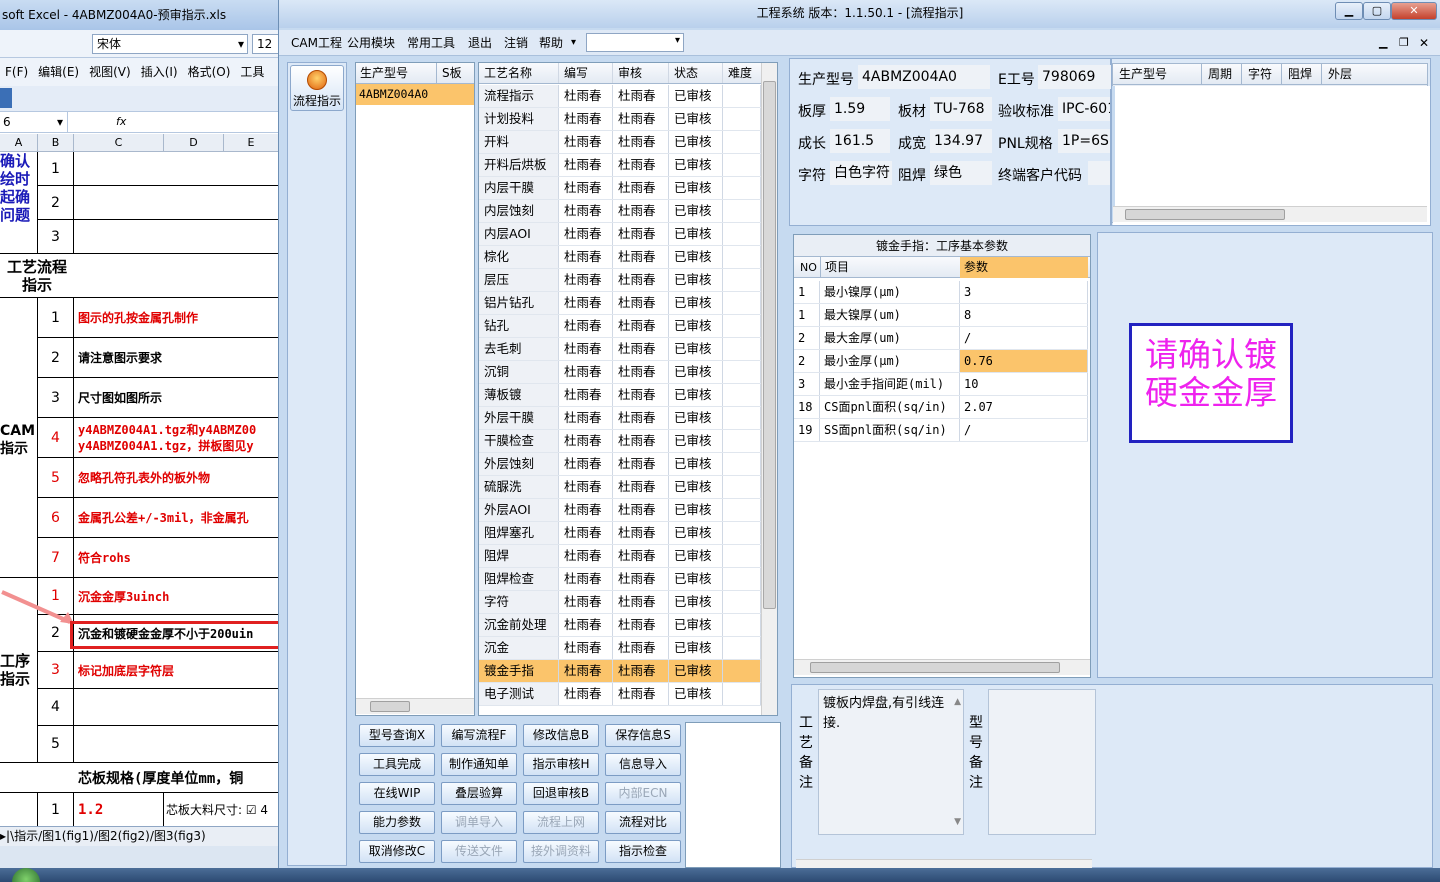  What do you see at coordinates (620, 280) in the screenshot?
I see `process-row: 层压 杜雨春 杜雨春 已审核` at bounding box center [620, 280].